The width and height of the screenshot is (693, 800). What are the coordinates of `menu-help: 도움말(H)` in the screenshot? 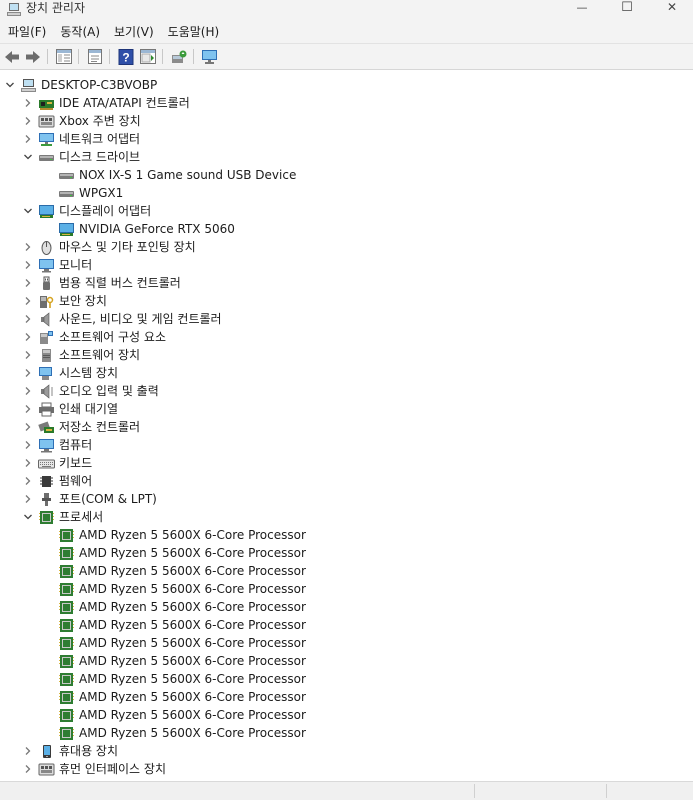 It's located at (194, 32).